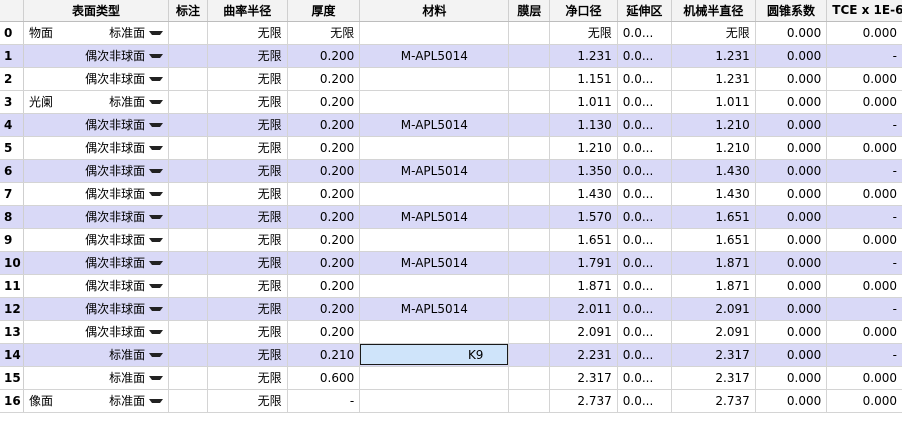  I want to click on mech-semi-dia-cell: 1.011, so click(713, 102).